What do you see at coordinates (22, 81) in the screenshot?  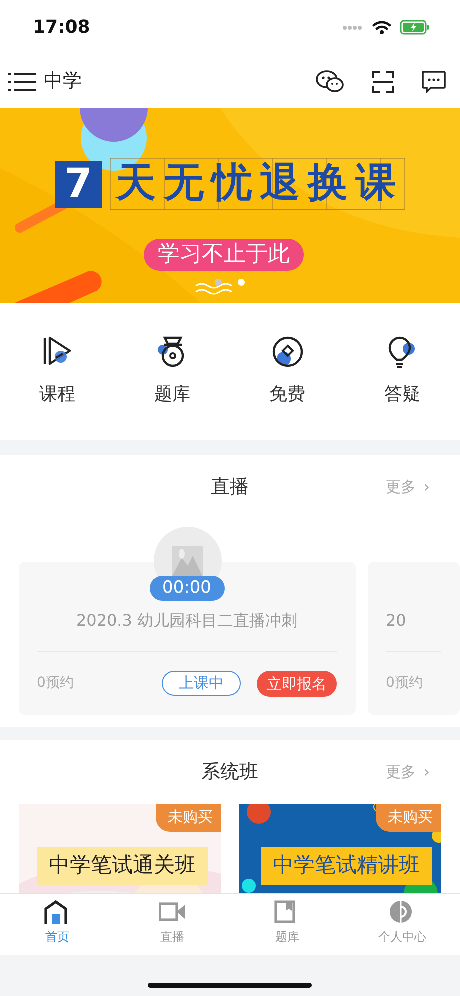 I see `menu-icon` at bounding box center [22, 81].